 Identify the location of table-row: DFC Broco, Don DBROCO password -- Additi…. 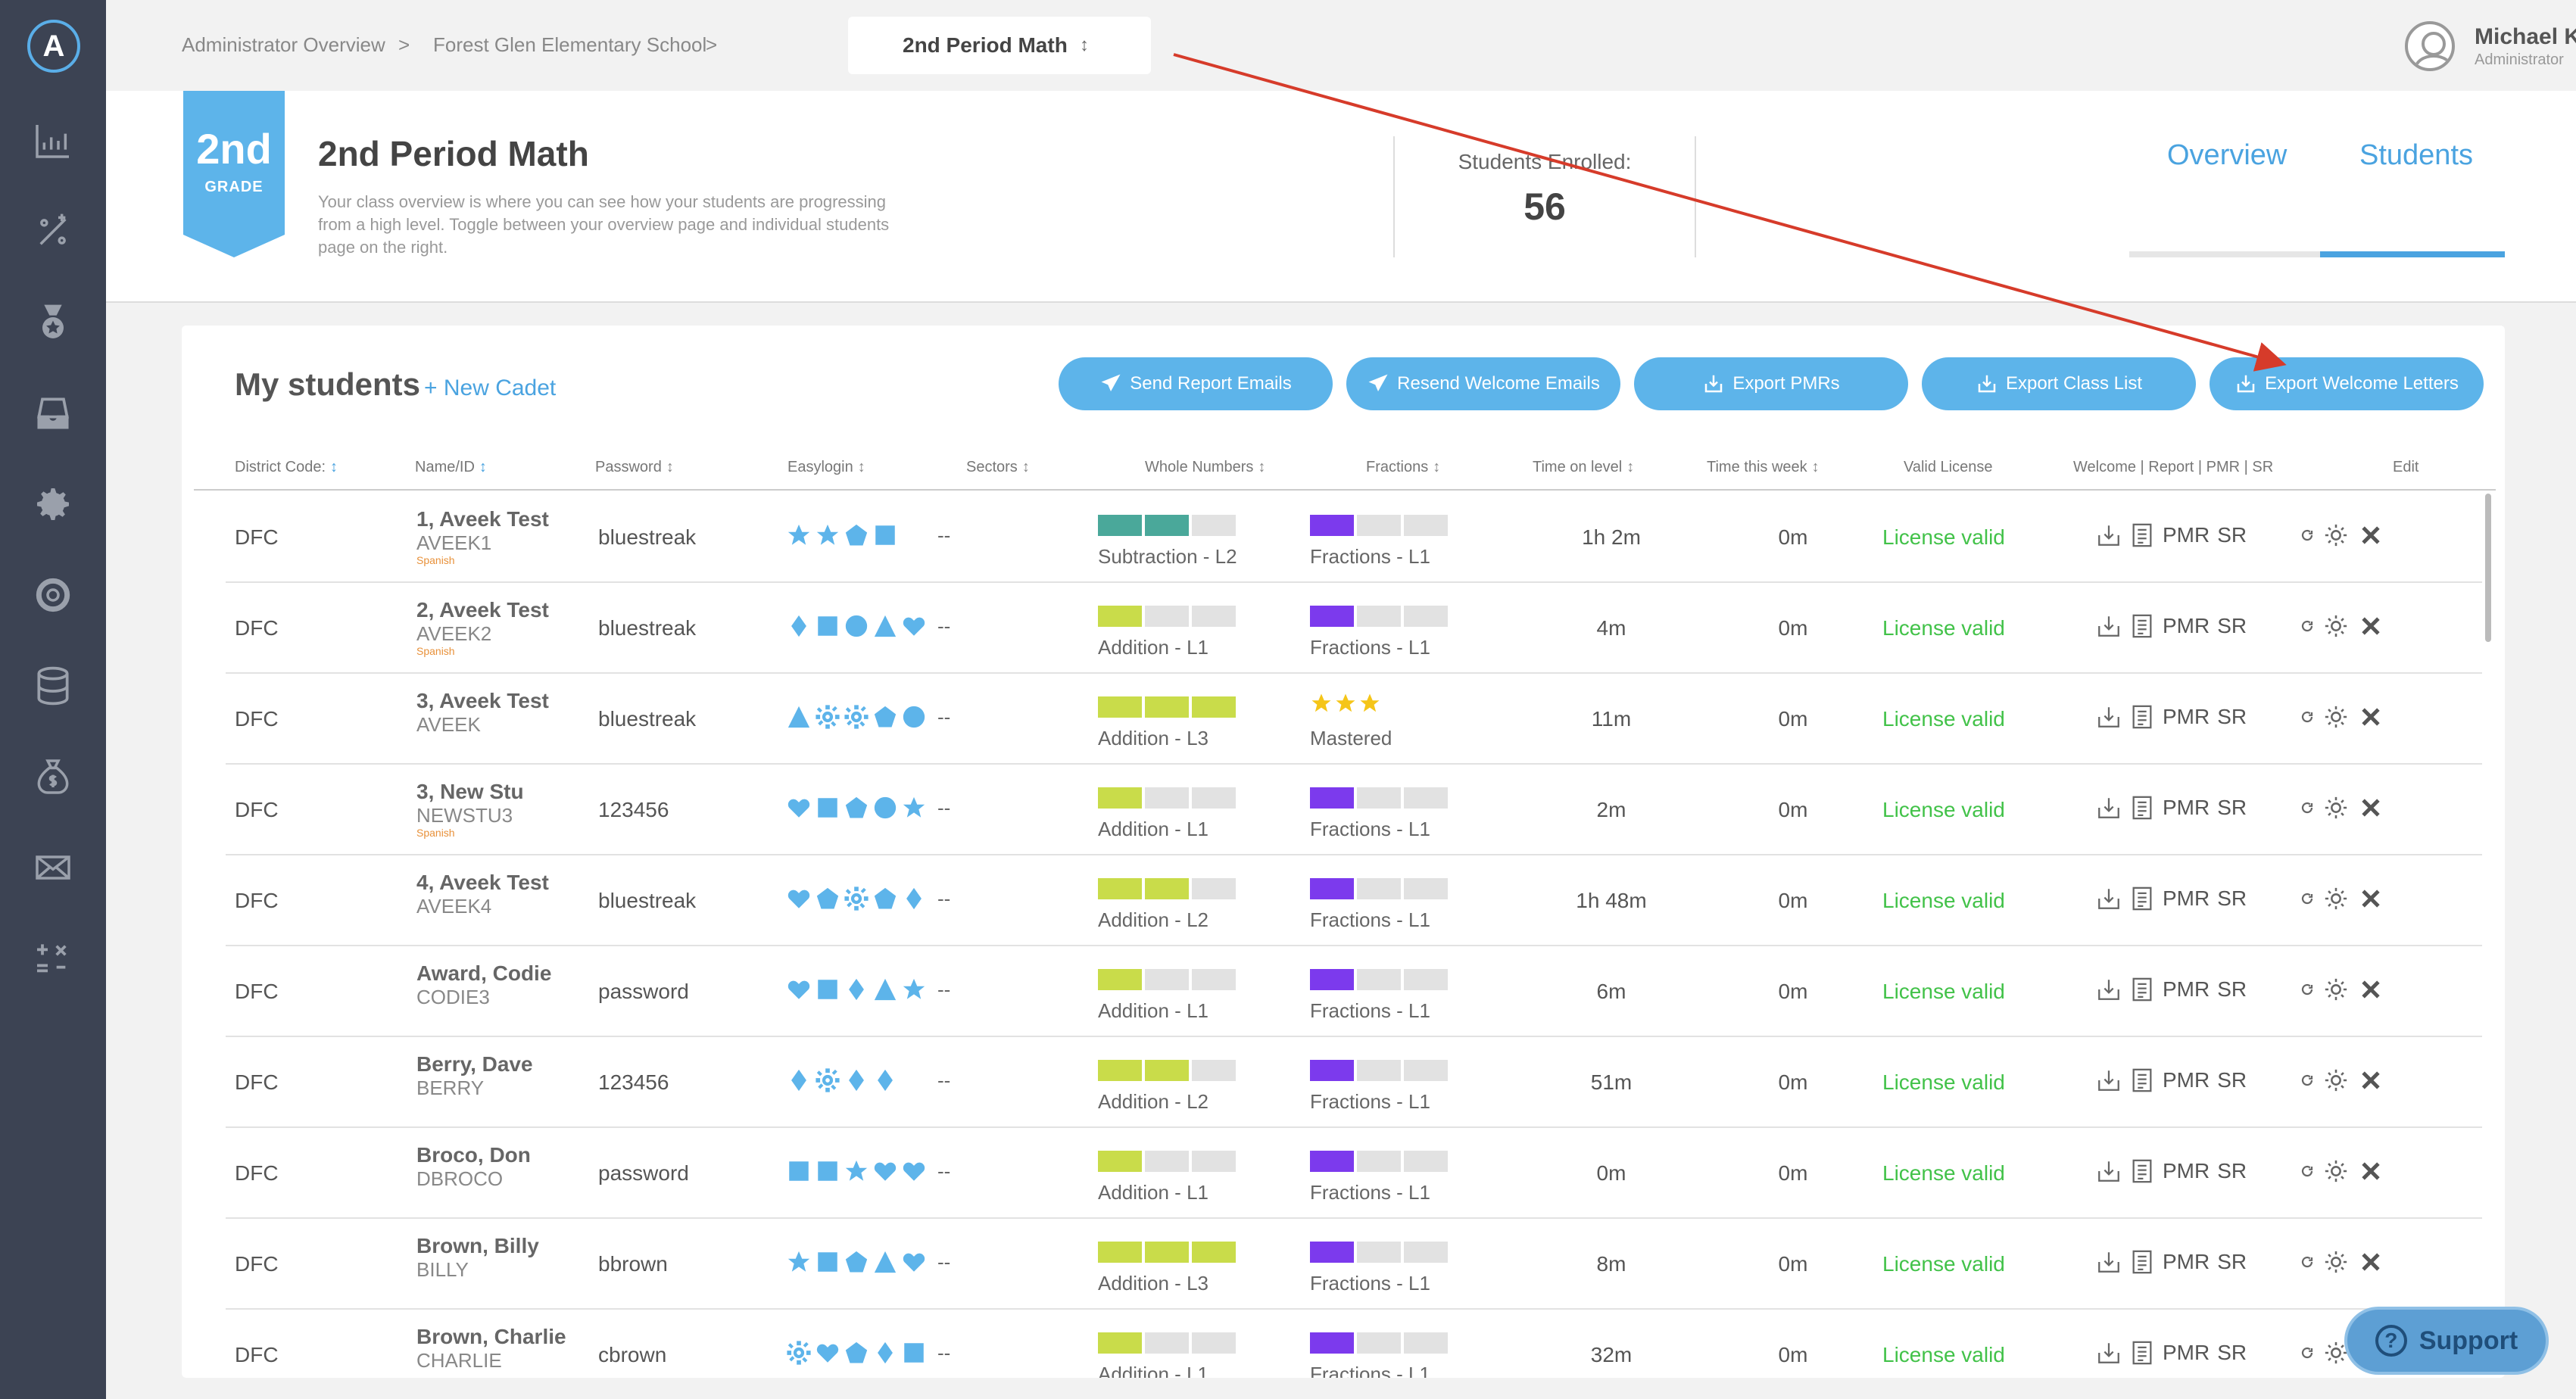
(1354, 1173).